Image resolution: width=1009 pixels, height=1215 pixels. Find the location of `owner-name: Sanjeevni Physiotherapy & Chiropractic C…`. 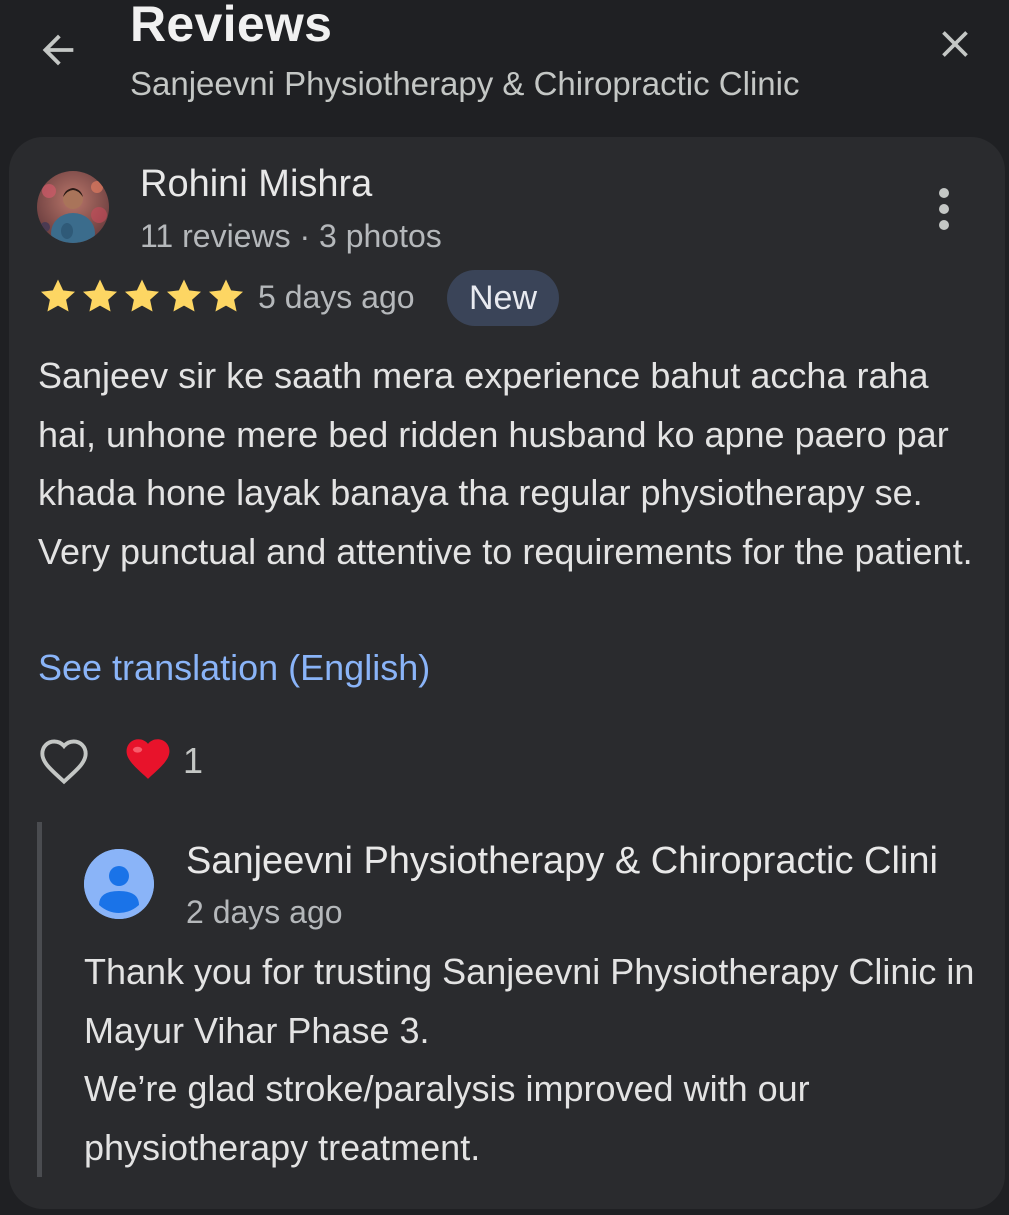

owner-name: Sanjeevni Physiotherapy & Chiropractic C… is located at coordinates (562, 861).